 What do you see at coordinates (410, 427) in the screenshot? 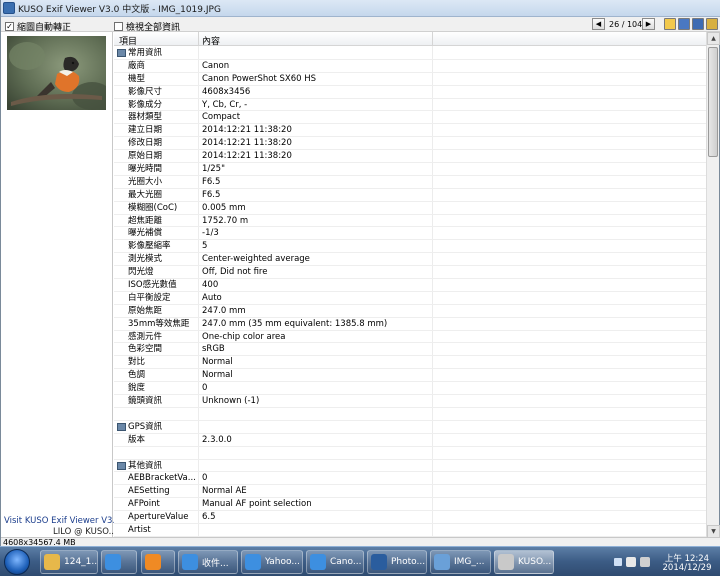
I see `section-header-row: GPS資訊` at bounding box center [410, 427].